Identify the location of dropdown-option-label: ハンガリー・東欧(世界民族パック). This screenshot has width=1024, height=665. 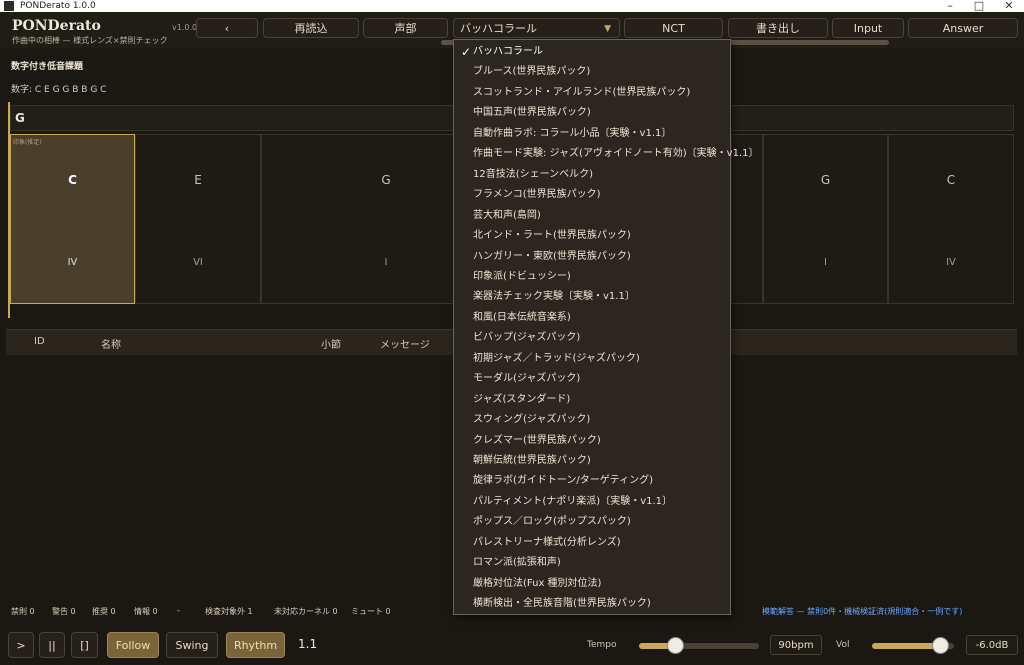
(552, 256).